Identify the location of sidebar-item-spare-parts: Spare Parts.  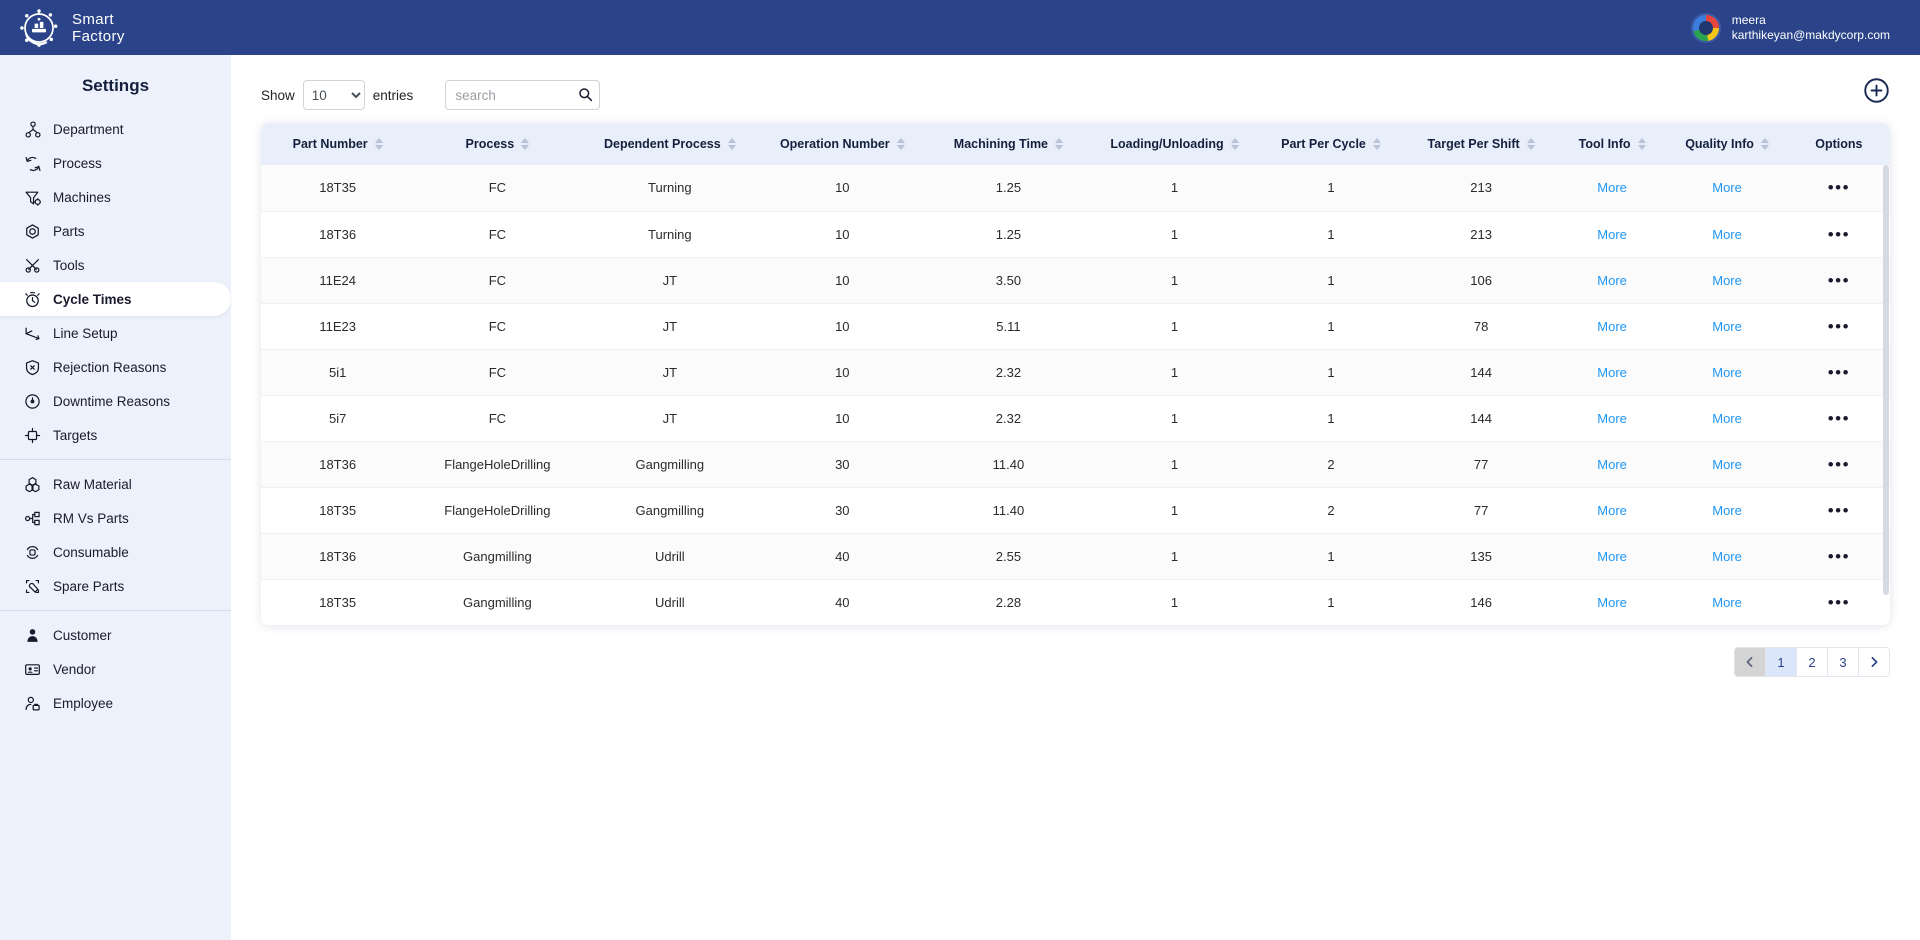
(115, 586).